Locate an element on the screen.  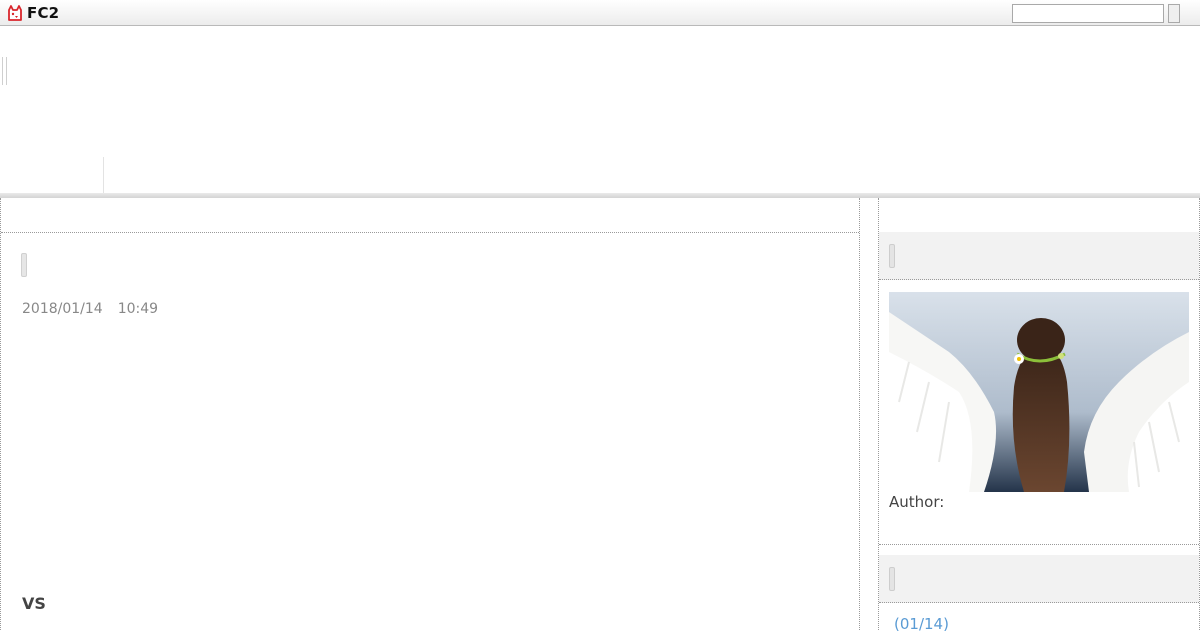
fc2-fox-icon is located at coordinates (15, 13).